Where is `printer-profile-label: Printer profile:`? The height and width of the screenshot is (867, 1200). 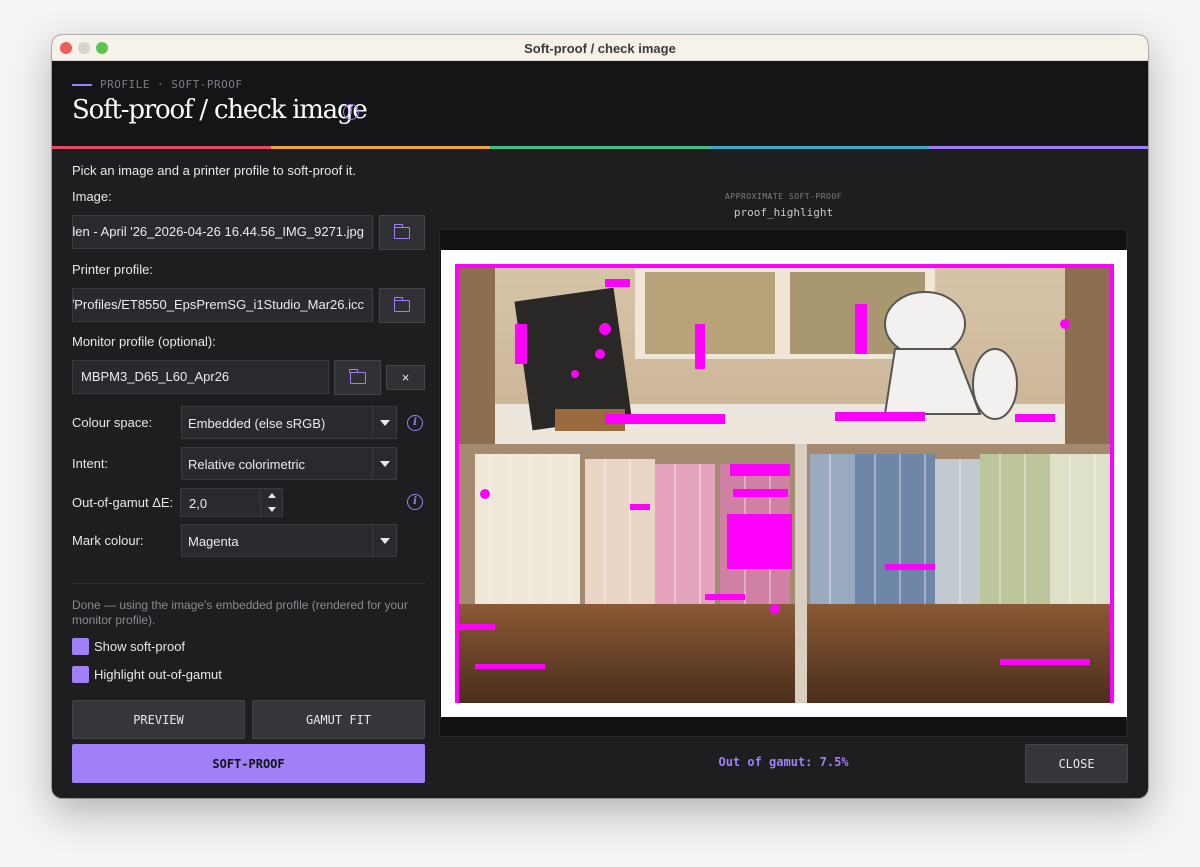 printer-profile-label: Printer profile: is located at coordinates (112, 269).